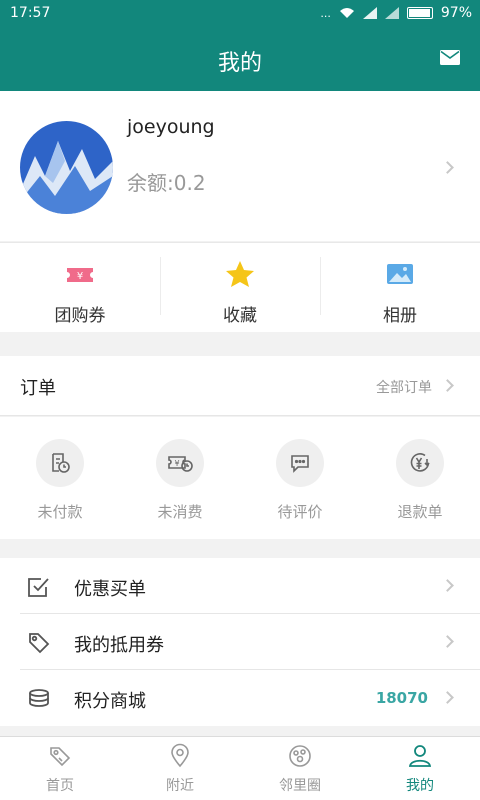  I want to click on tab-nearby: 附近, so click(180, 768).